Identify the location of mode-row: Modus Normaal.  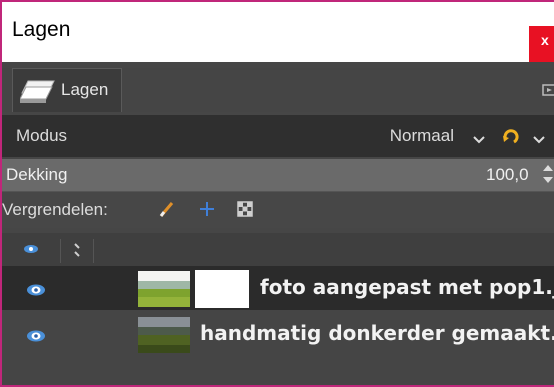
(278, 136).